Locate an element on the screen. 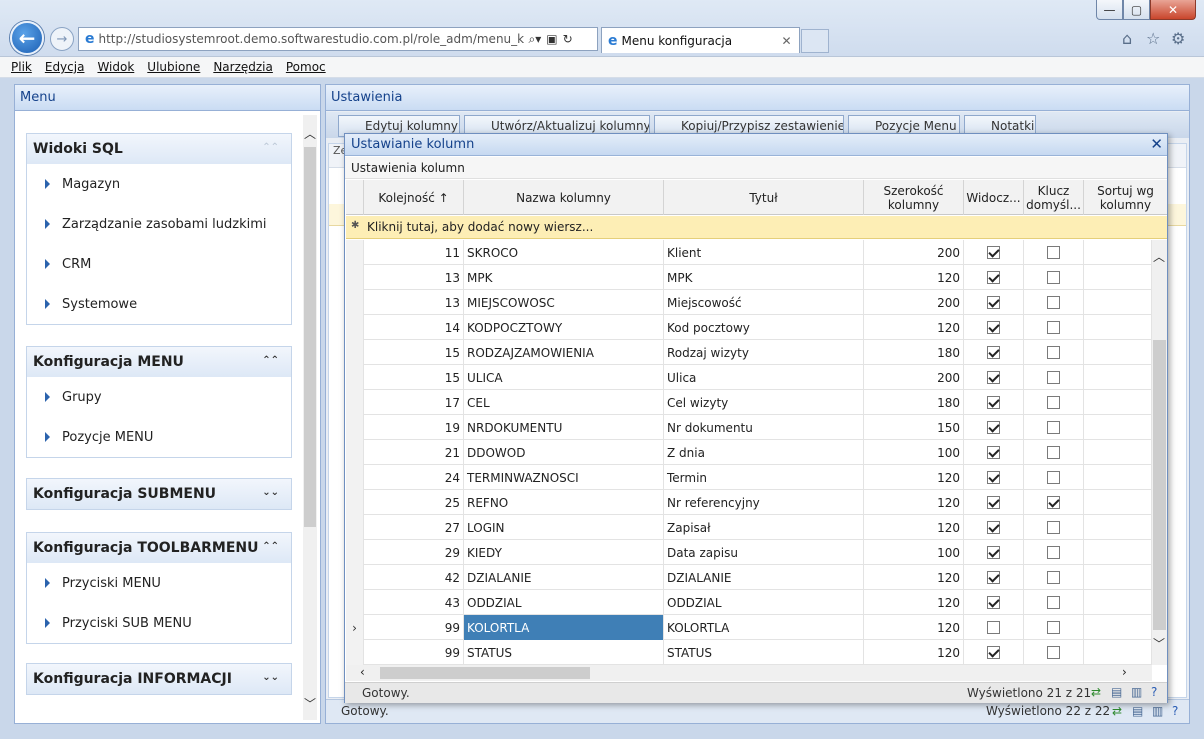  grid-horizontal-thumb is located at coordinates (485, 673).